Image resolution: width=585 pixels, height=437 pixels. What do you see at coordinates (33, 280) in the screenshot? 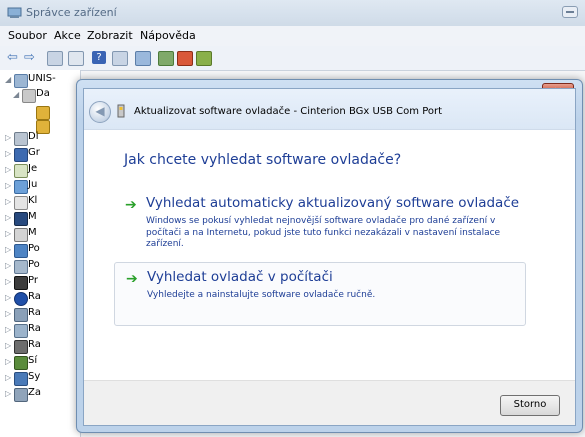
I see `tree-item-label: Pr` at bounding box center [33, 280].